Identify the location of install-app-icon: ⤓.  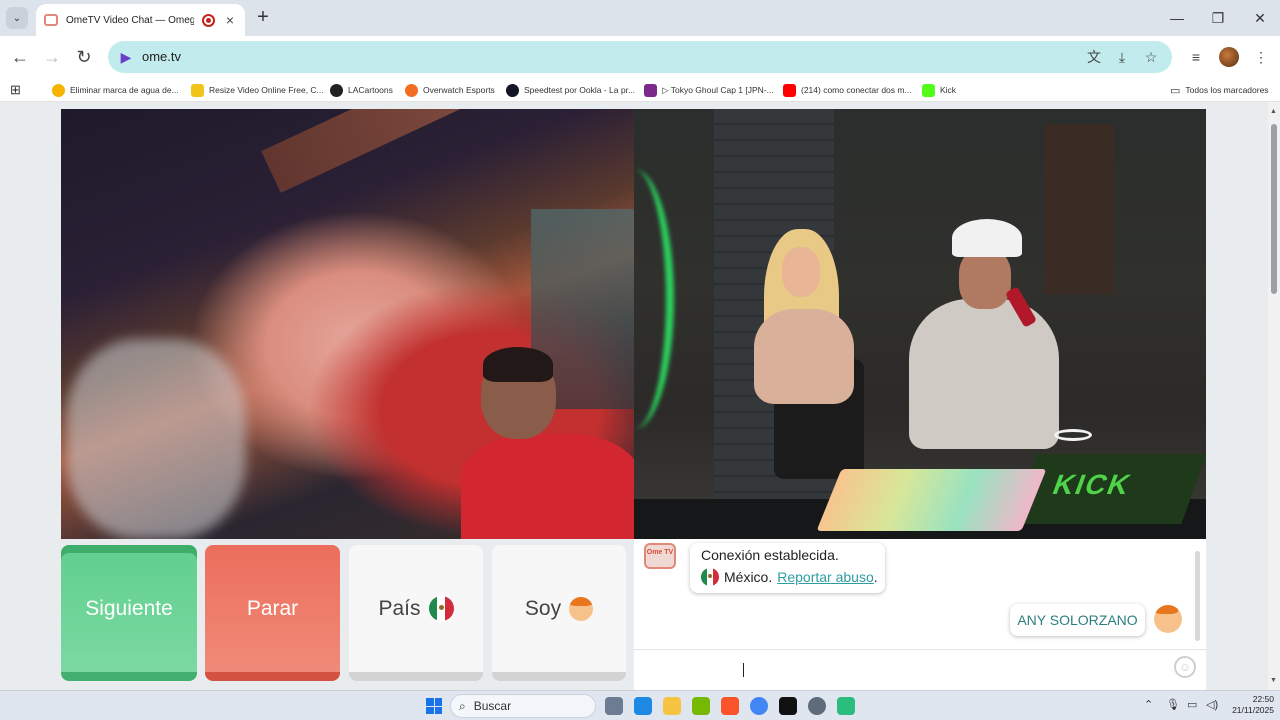
(1122, 57).